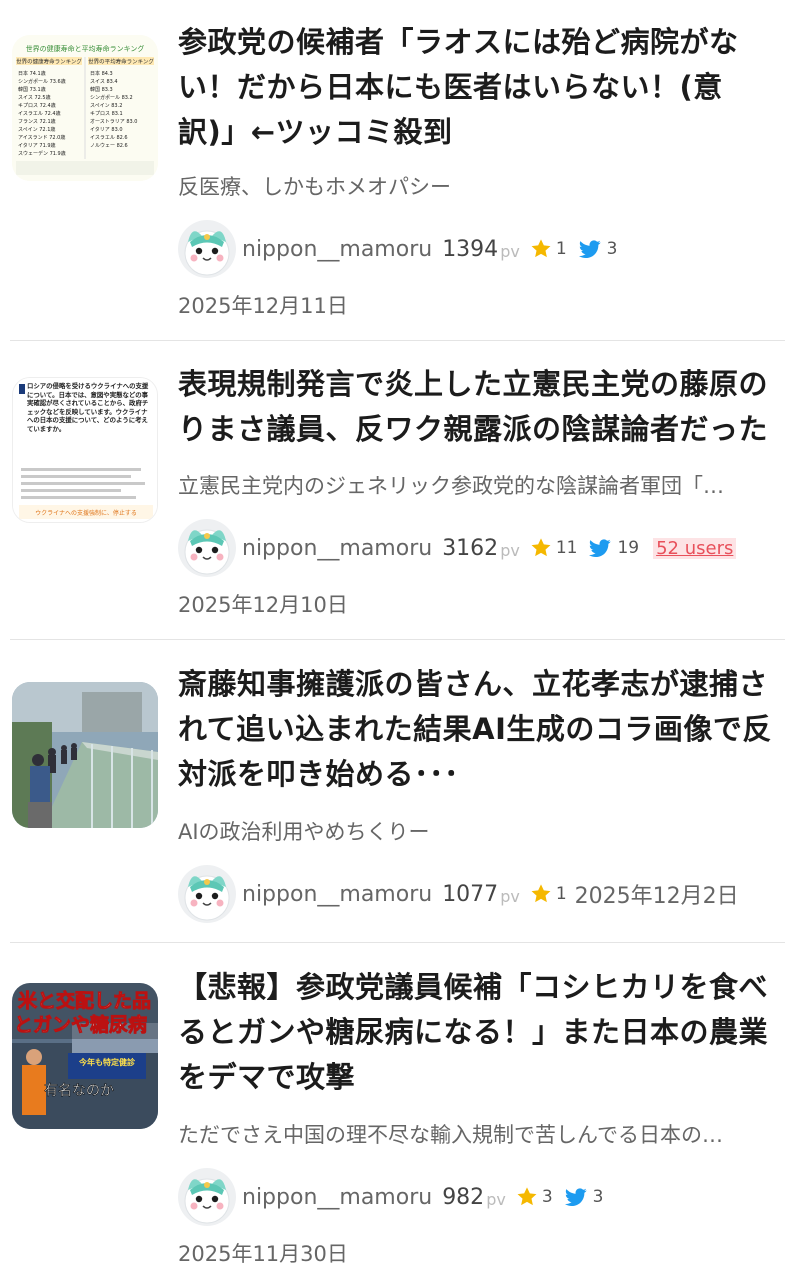 The image size is (795, 1280). Describe the element at coordinates (85, 48) in the screenshot. I see `thumb-heading: 世界の健康寿命と平均寿命ランキング` at that location.